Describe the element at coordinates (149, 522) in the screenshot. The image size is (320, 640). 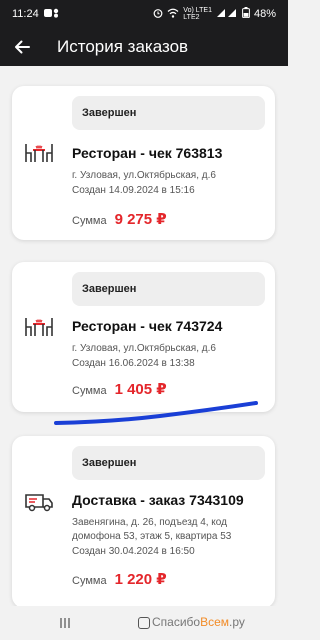
I see `order-address: Завенягина, д. 26, подъезд 4, код` at that location.